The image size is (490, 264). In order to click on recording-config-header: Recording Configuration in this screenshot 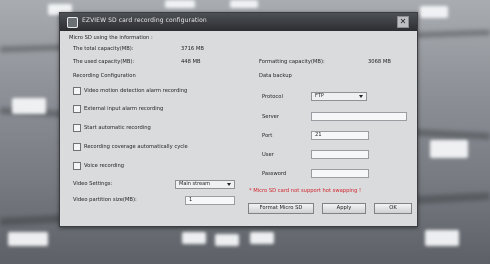, I will do `click(104, 76)`.